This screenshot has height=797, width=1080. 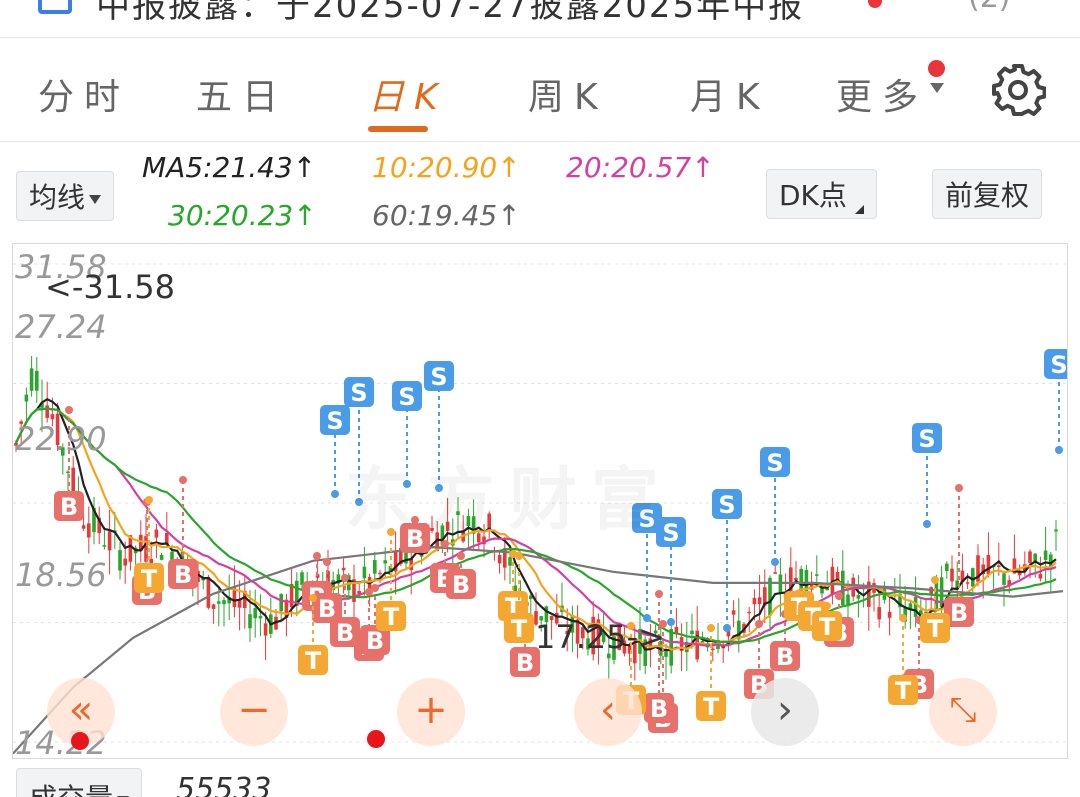 I want to click on ma60-value: 60:19.45↑, so click(x=446, y=215).